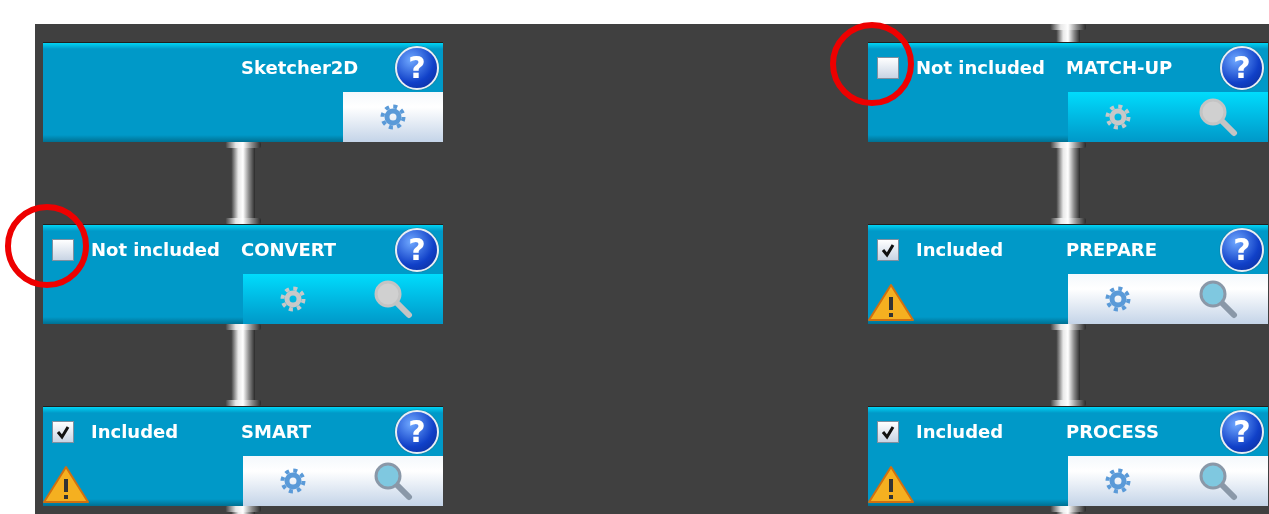  What do you see at coordinates (1120, 67) in the screenshot?
I see `module-title: MATCH-UP` at bounding box center [1120, 67].